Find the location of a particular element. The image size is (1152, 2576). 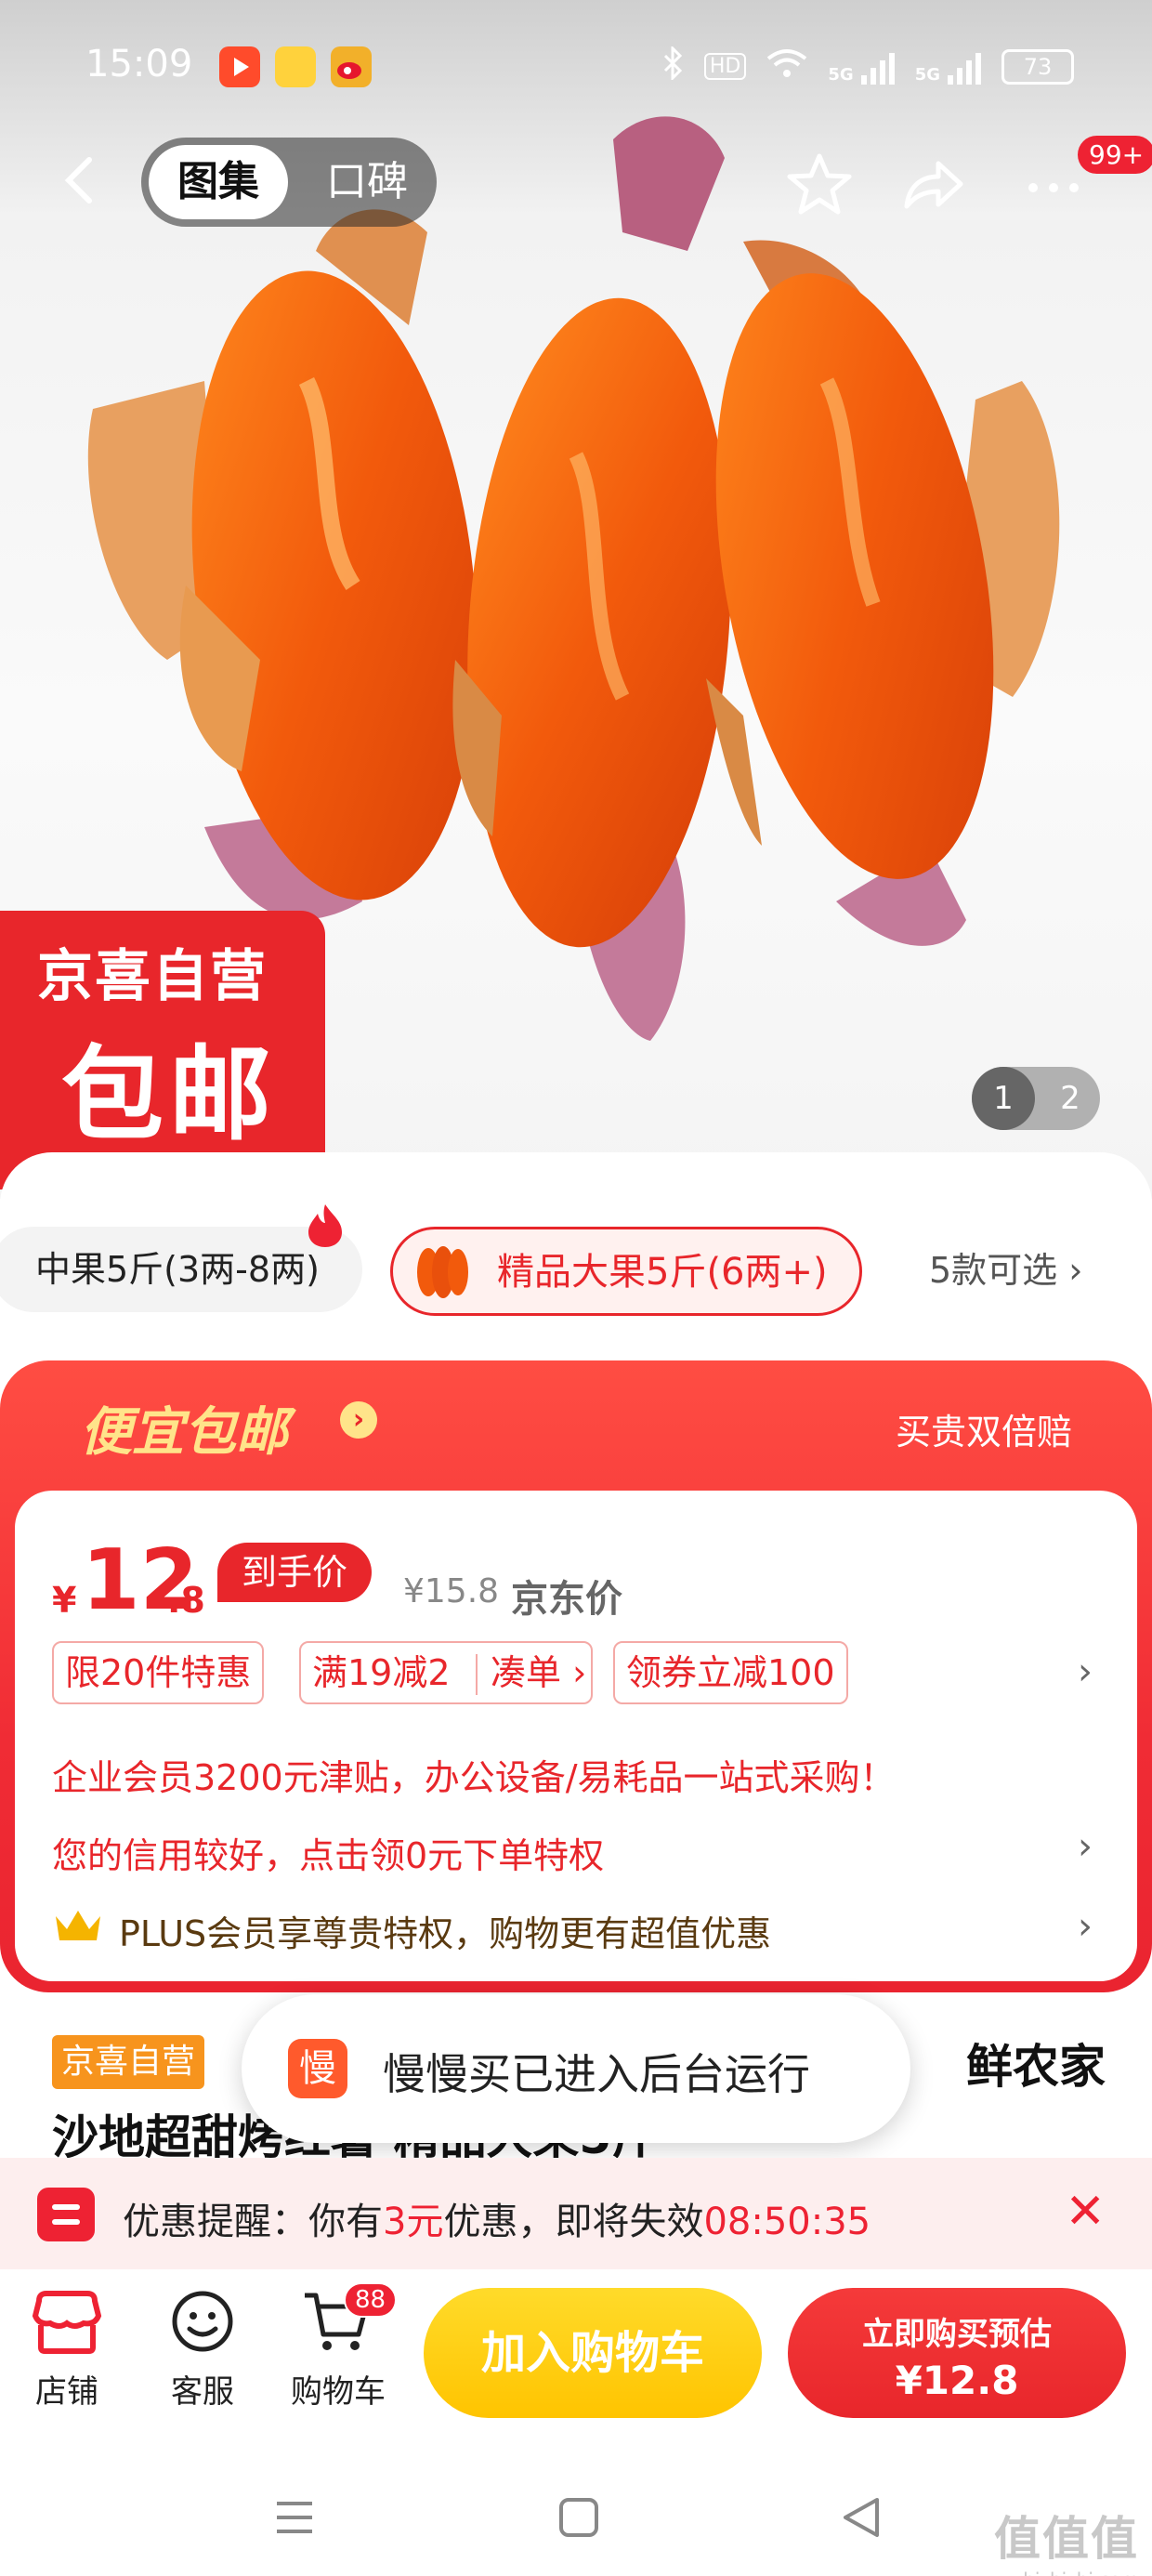

reminder-prefix: 优惠提醒：你有 is located at coordinates (253, 2222).